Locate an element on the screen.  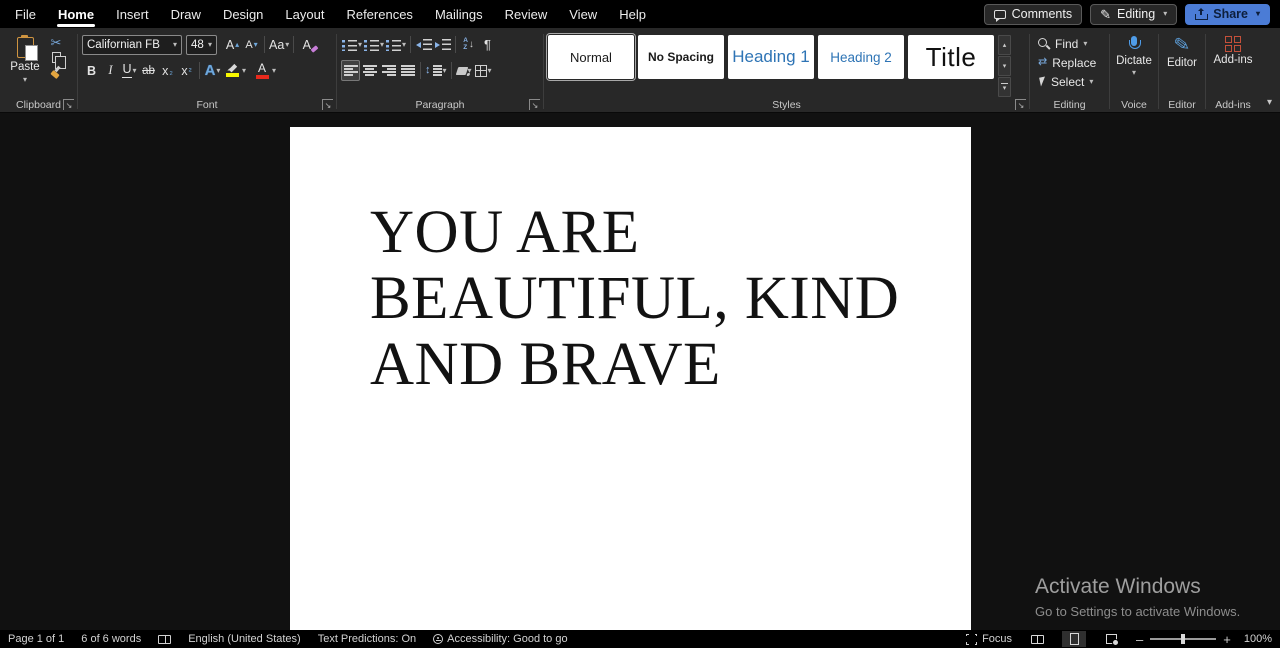
change-case-button: Aa ▾ is located at coordinates (279, 44).